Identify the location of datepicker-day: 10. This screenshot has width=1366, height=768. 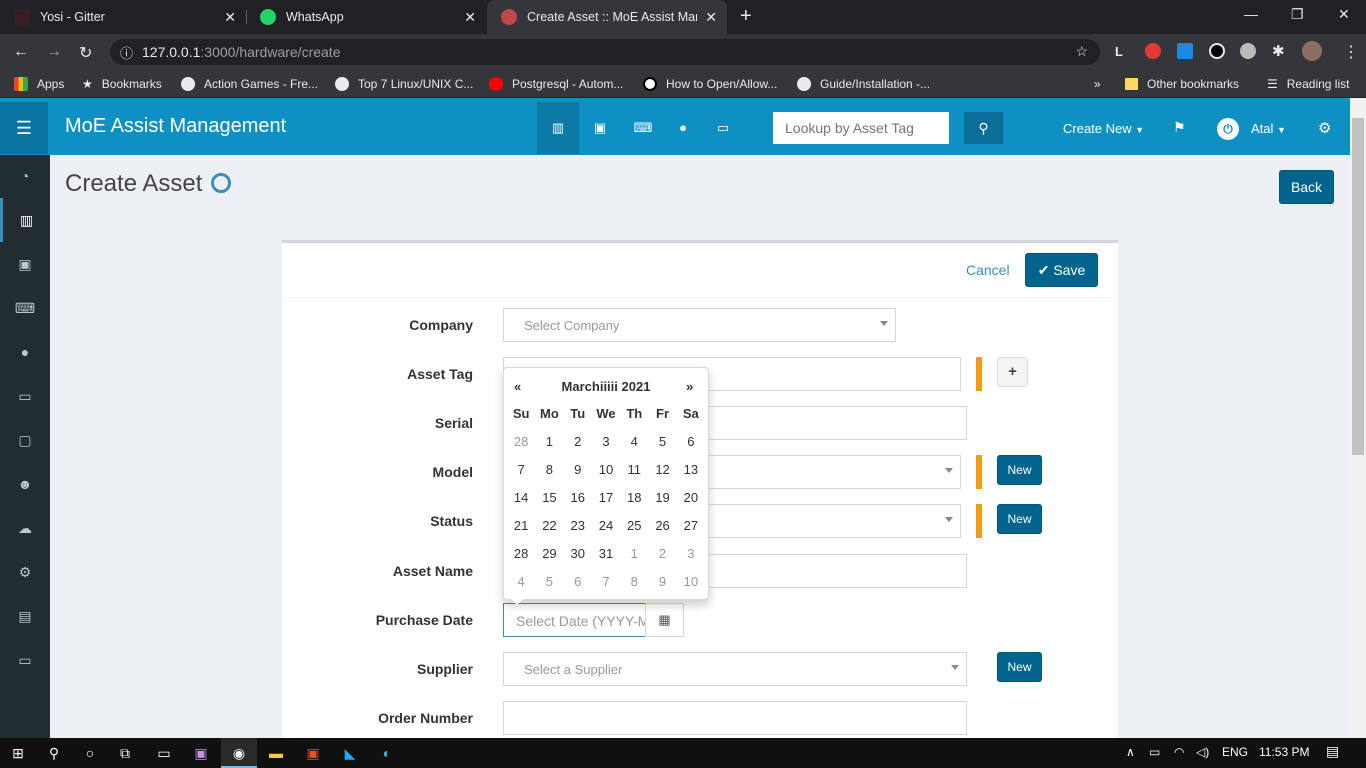
(691, 582).